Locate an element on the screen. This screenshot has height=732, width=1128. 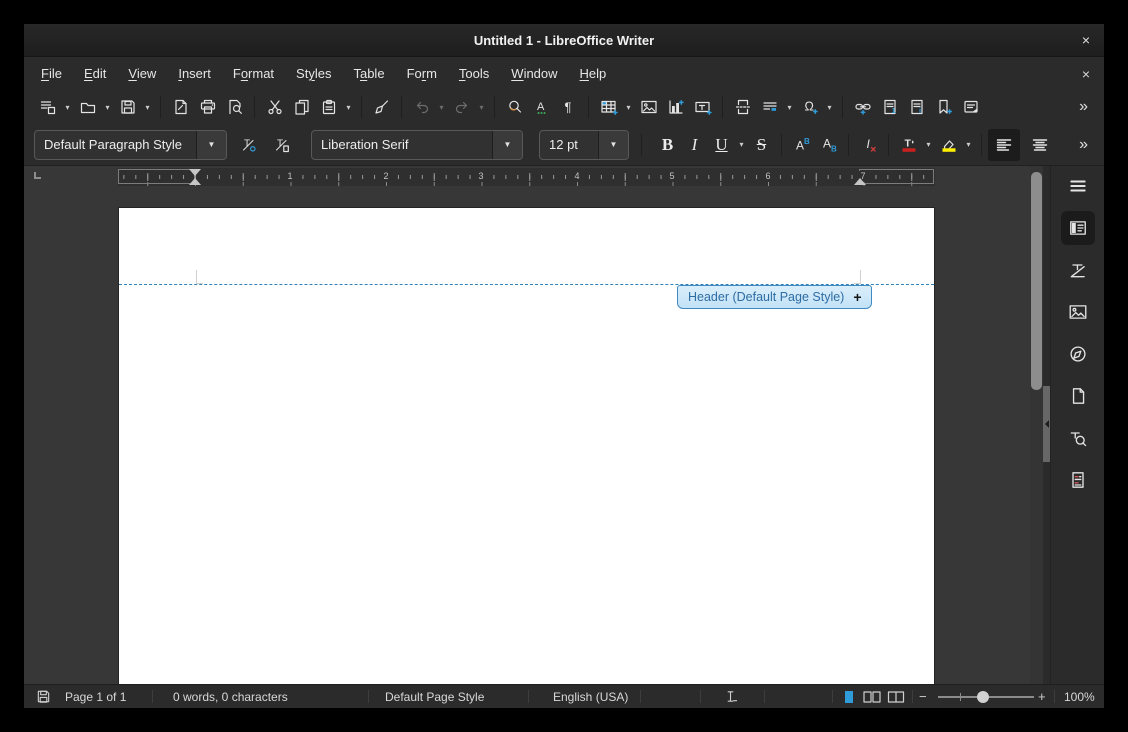
new-document-dropdown: ▾ is located at coordinates (67, 107).